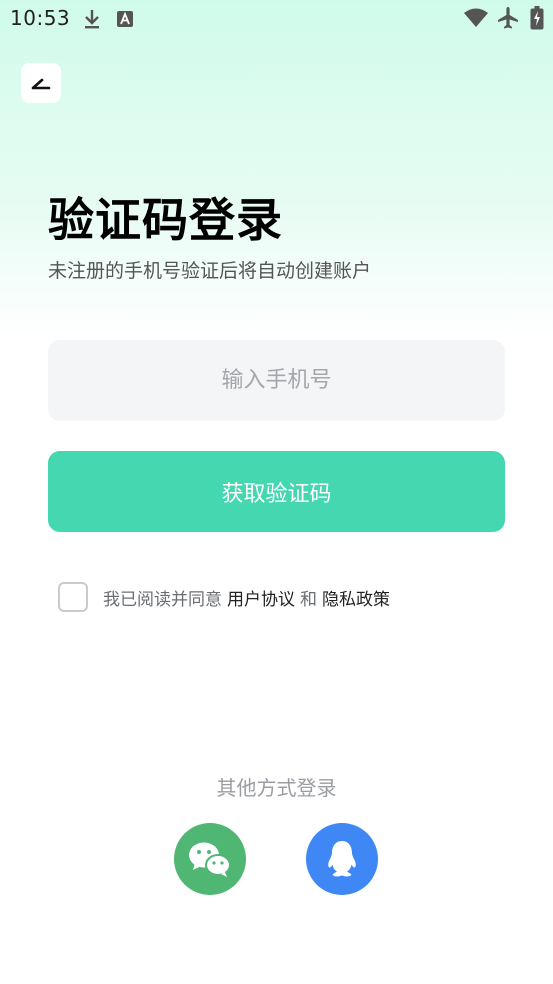 This screenshot has height=984, width=553. I want to click on qq-icon, so click(342, 859).